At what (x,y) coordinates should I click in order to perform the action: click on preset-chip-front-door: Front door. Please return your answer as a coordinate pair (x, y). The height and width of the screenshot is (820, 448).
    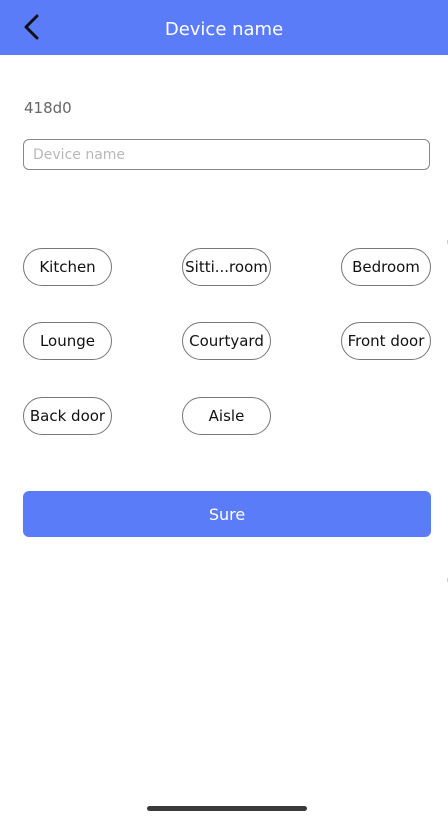
    Looking at the image, I should click on (386, 341).